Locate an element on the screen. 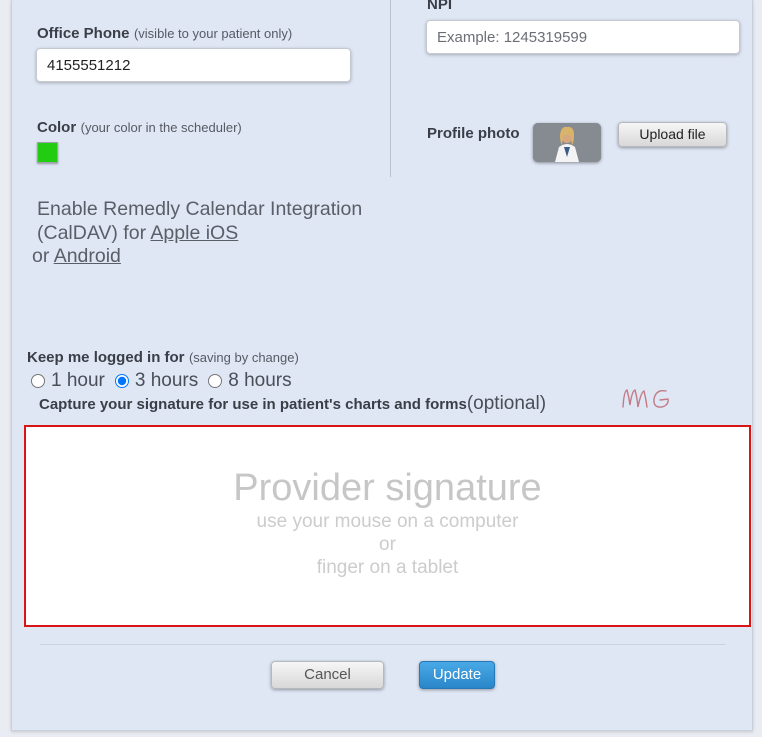 The width and height of the screenshot is (762, 737). cancel-button: Cancel is located at coordinates (327, 675).